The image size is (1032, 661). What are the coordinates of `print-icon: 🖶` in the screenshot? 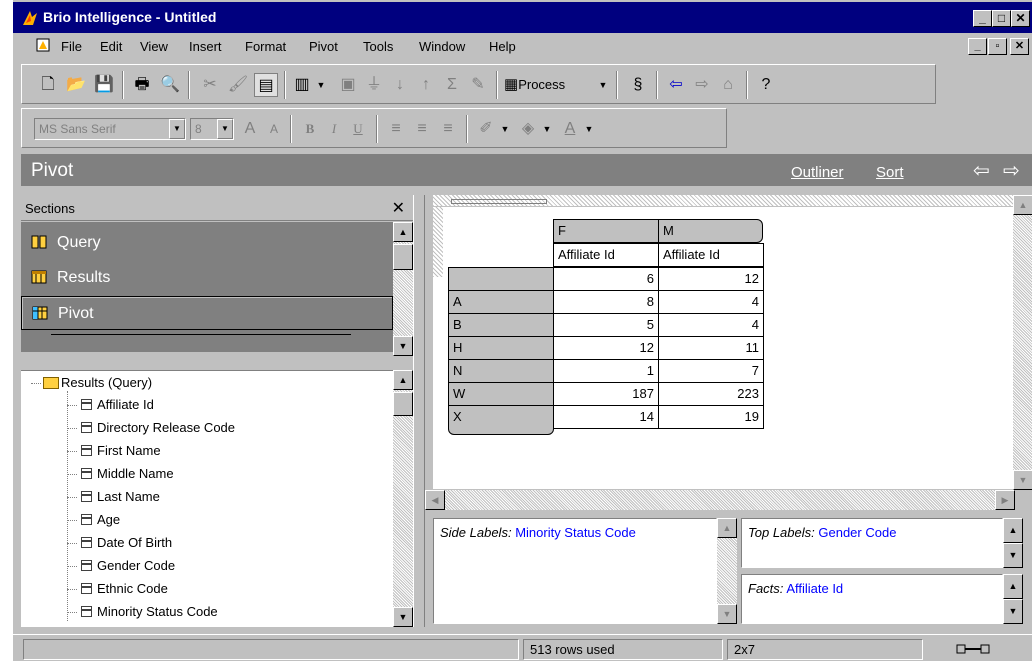 It's located at (142, 85).